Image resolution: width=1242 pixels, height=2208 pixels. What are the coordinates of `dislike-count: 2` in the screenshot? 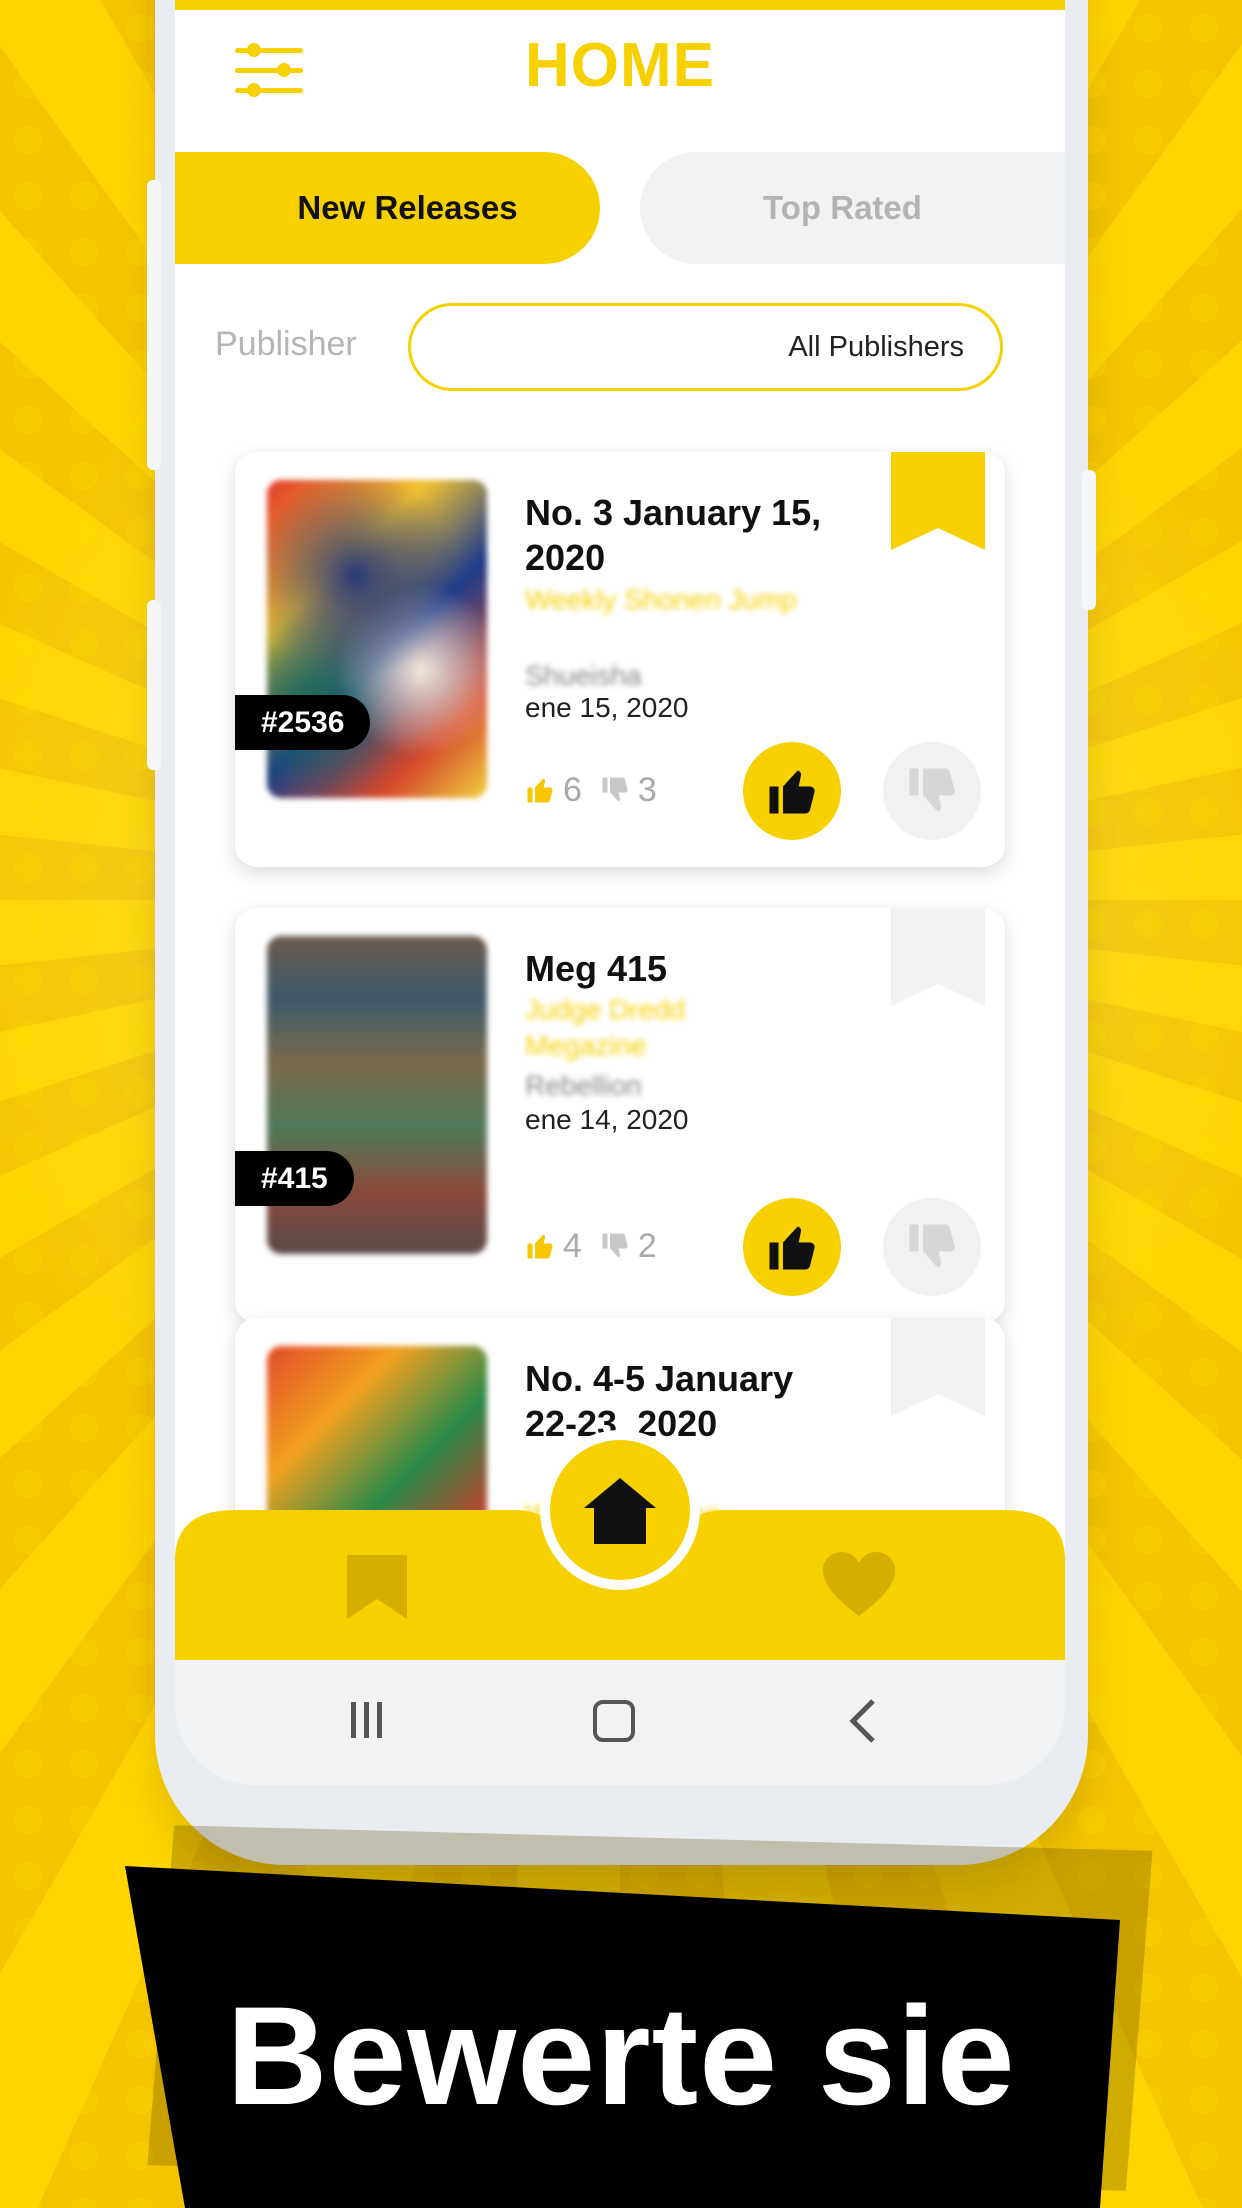 It's located at (647, 1245).